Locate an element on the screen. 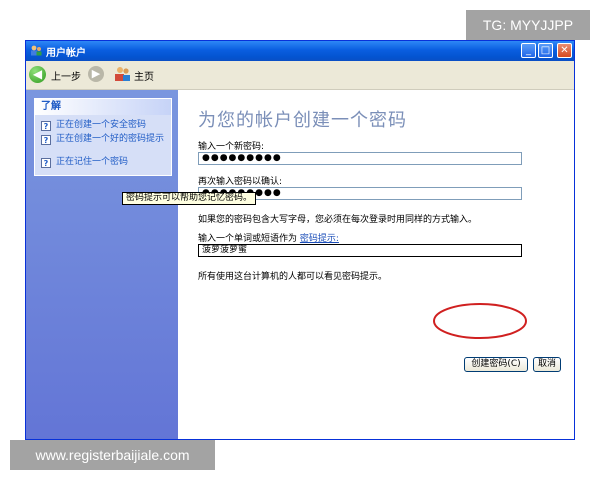 This screenshot has height=480, width=600. new-password-label: 输入一个新密码: is located at coordinates (231, 147).